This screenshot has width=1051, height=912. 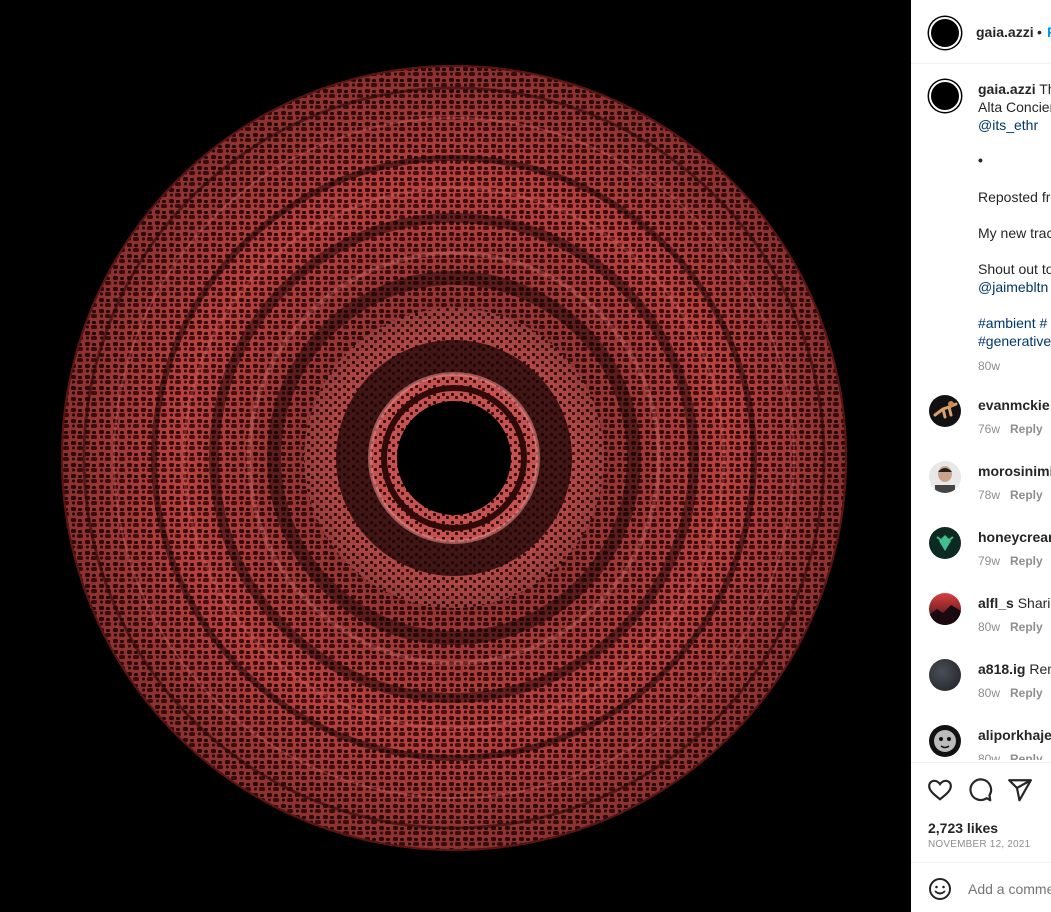 I want to click on comment-username: a818.ig Rem, so click(x=1014, y=669).